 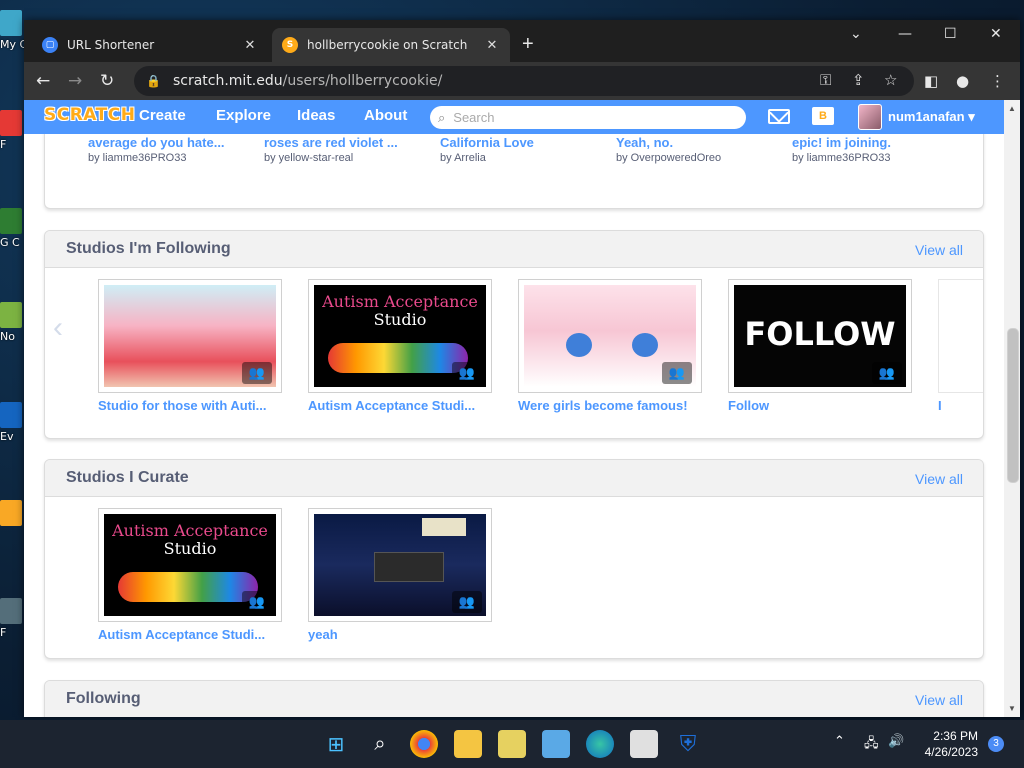 What do you see at coordinates (385, 115) in the screenshot?
I see `nav-about-link: About` at bounding box center [385, 115].